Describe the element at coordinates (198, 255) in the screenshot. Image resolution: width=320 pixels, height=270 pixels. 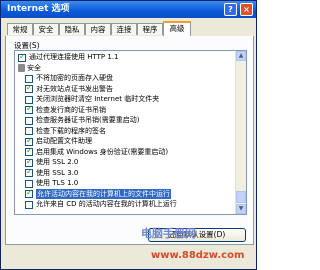
I see `watermark-url: www.88dzw.com` at that location.